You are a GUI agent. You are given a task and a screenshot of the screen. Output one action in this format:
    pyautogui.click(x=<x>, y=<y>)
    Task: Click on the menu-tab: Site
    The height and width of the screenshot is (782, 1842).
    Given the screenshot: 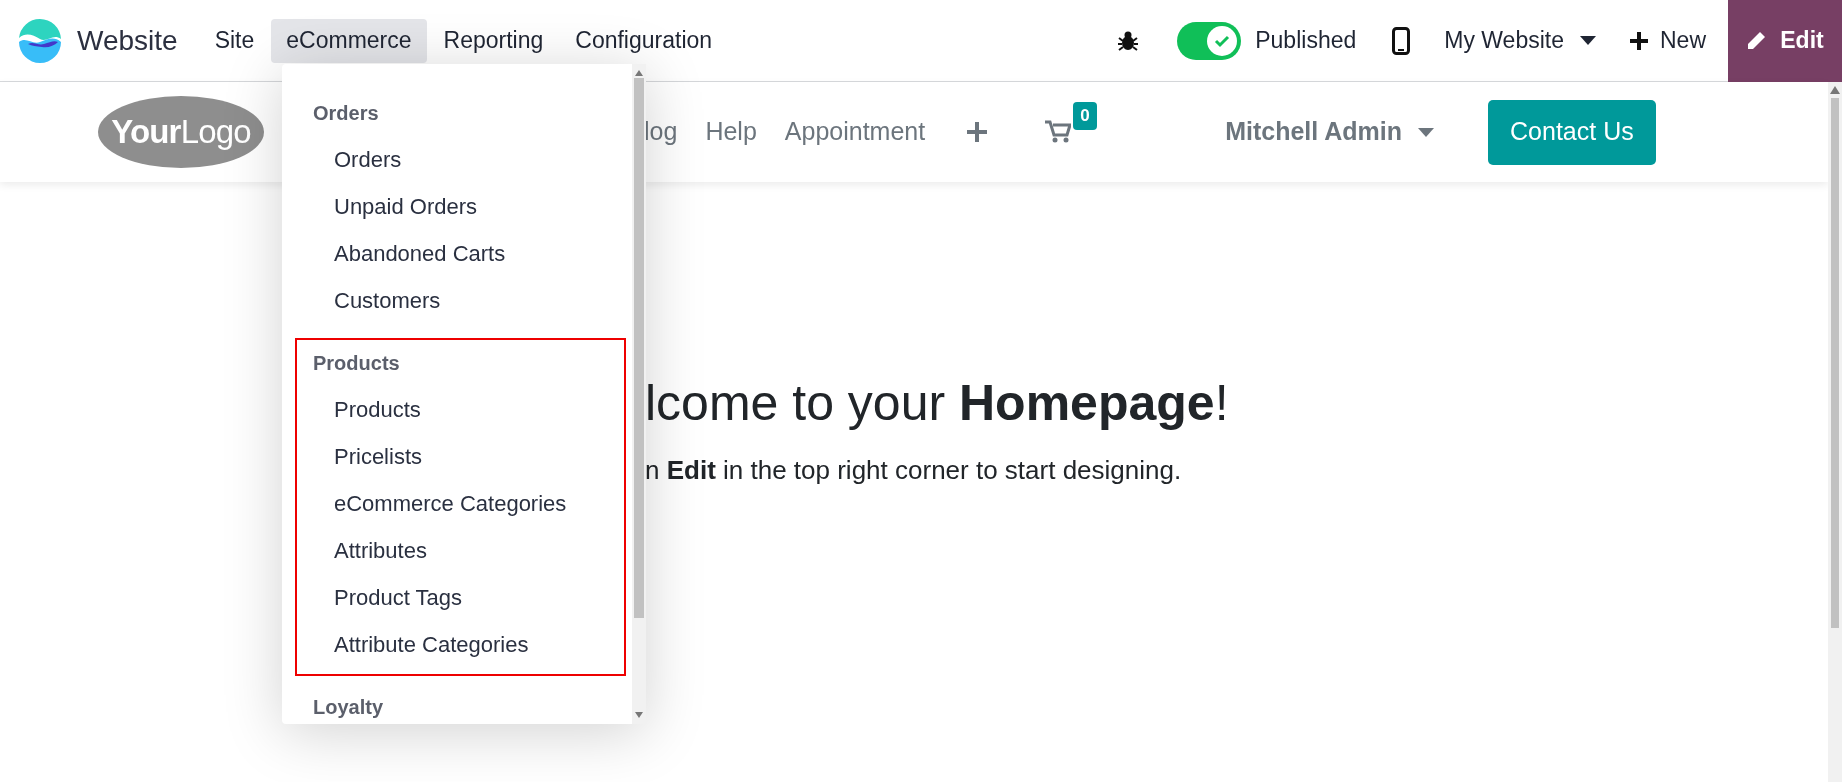 What is the action you would take?
    pyautogui.click(x=234, y=40)
    